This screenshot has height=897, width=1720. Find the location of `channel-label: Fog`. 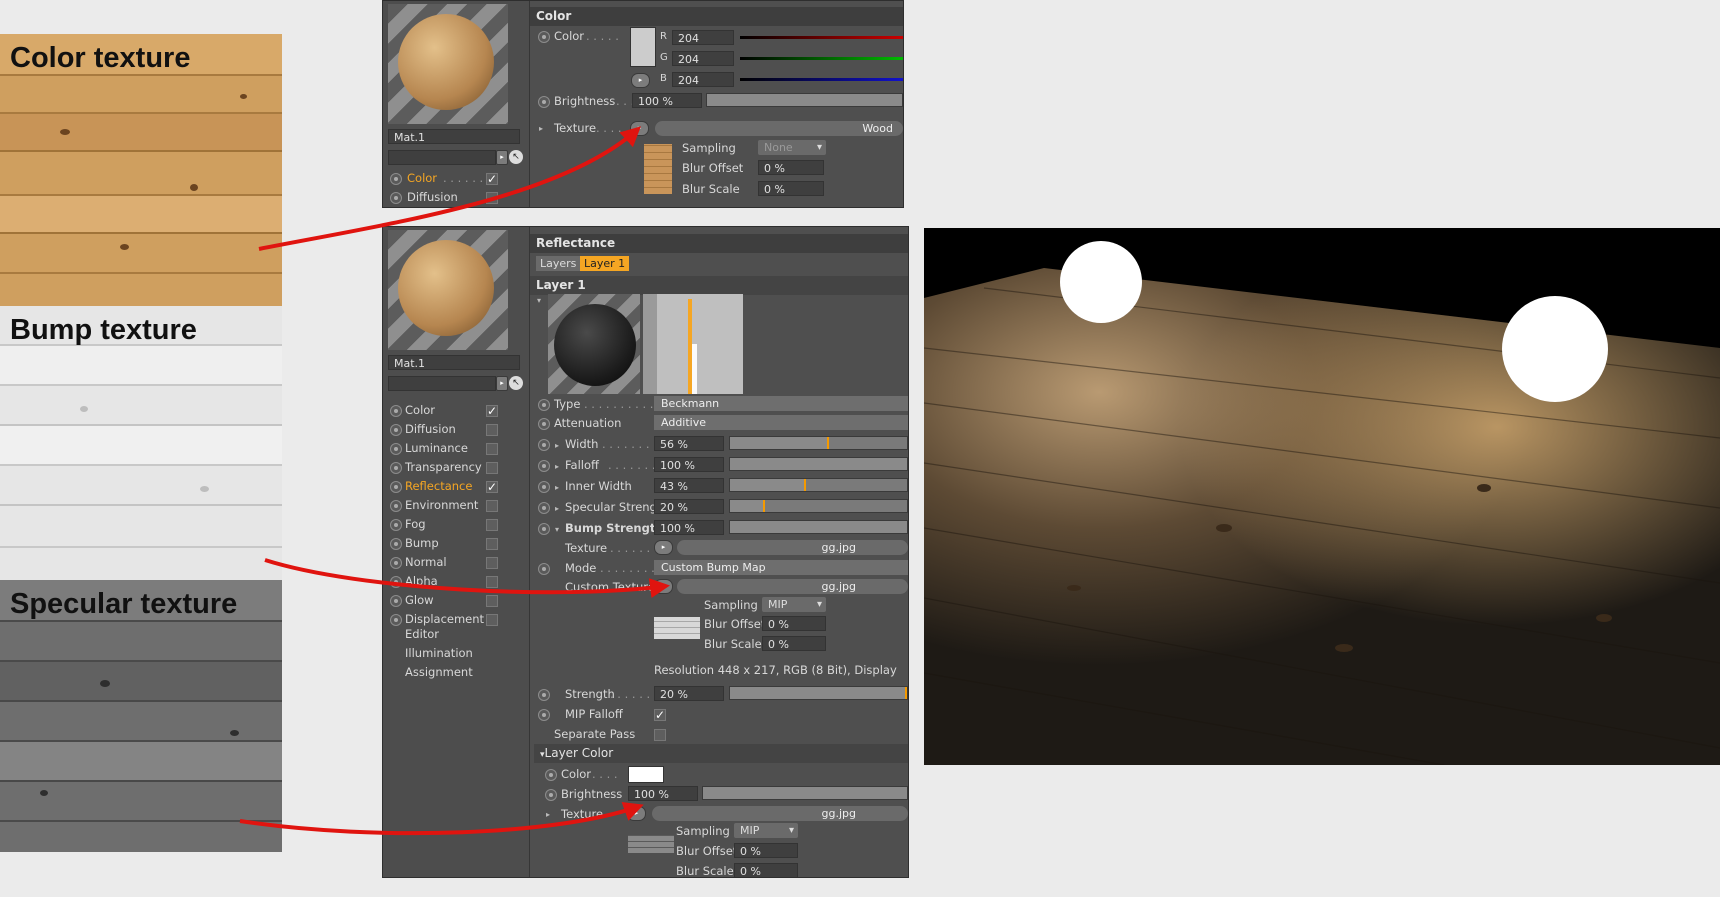

channel-label: Fog is located at coordinates (415, 524).